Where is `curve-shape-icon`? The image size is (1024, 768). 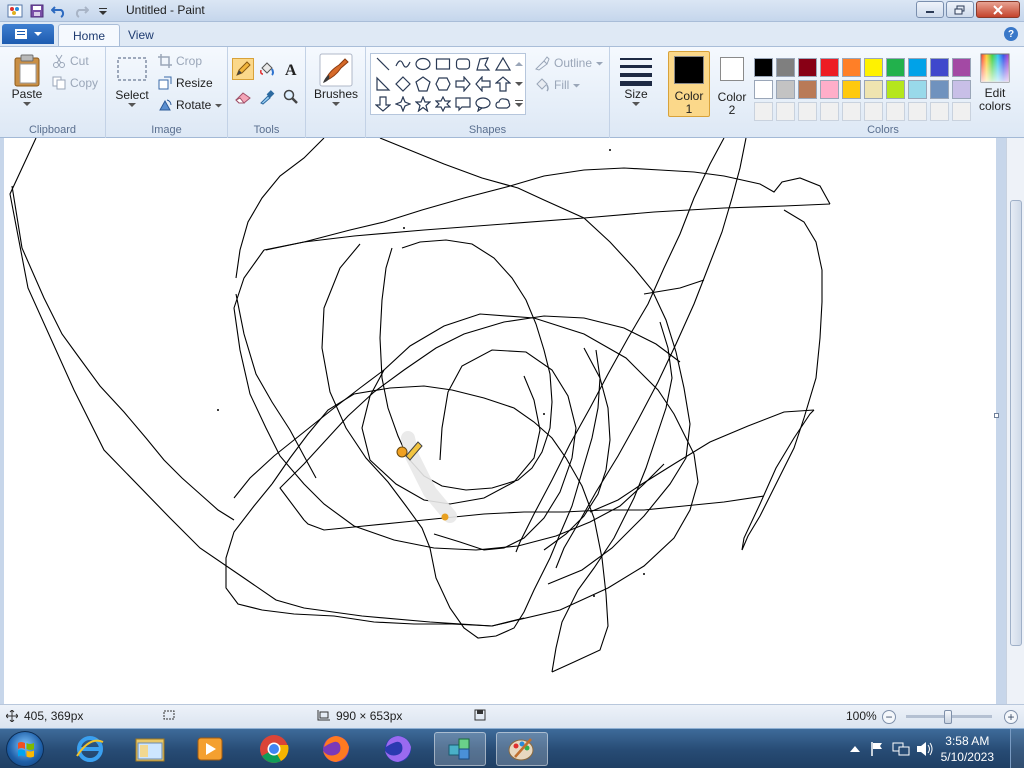 curve-shape-icon is located at coordinates (403, 64).